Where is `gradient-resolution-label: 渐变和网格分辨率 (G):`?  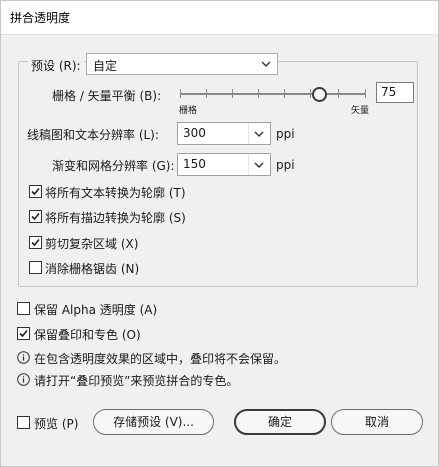 gradient-resolution-label: 渐变和网格分辨率 (G): is located at coordinates (113, 166).